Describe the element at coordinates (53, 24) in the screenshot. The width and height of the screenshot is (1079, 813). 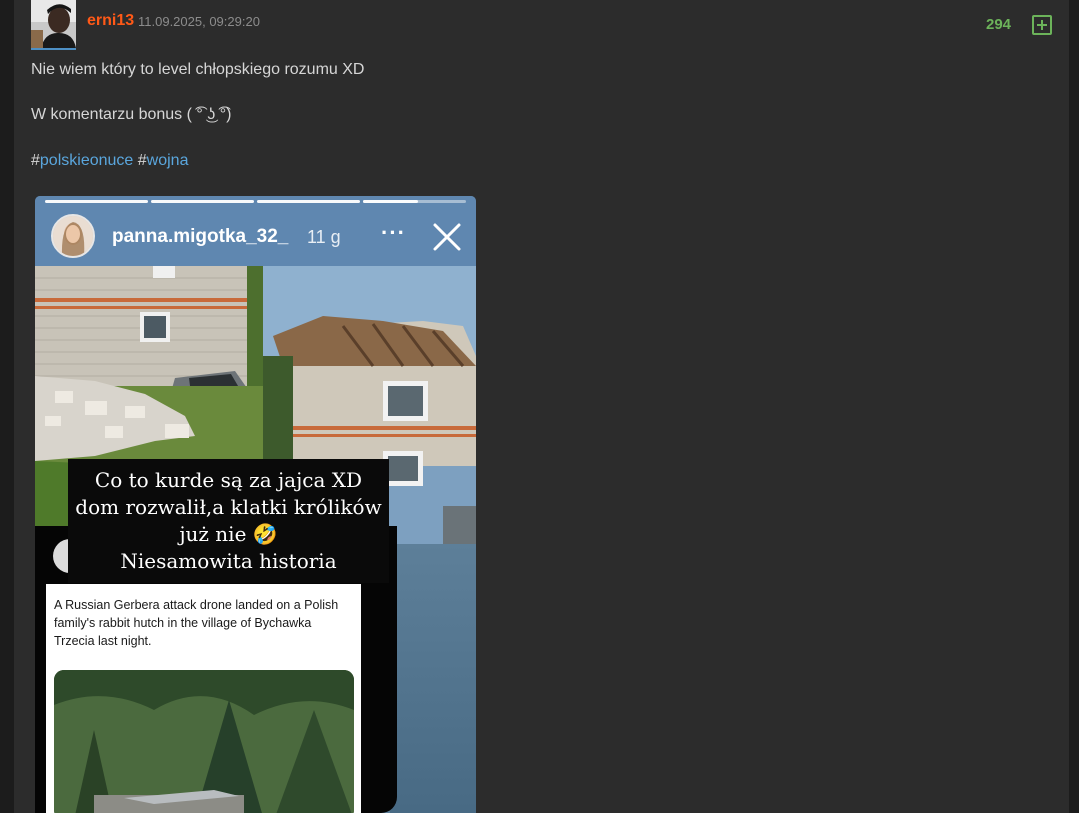
I see `author-avatar` at that location.